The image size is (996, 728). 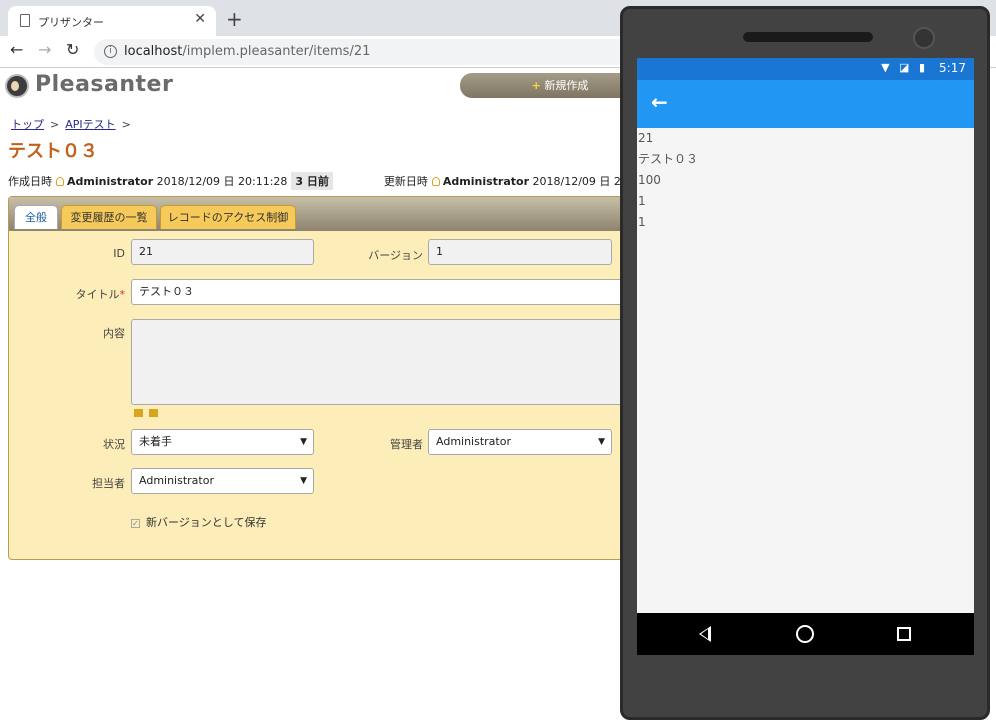 I want to click on status-icons: ▼ ◪ ▮, so click(x=904, y=67).